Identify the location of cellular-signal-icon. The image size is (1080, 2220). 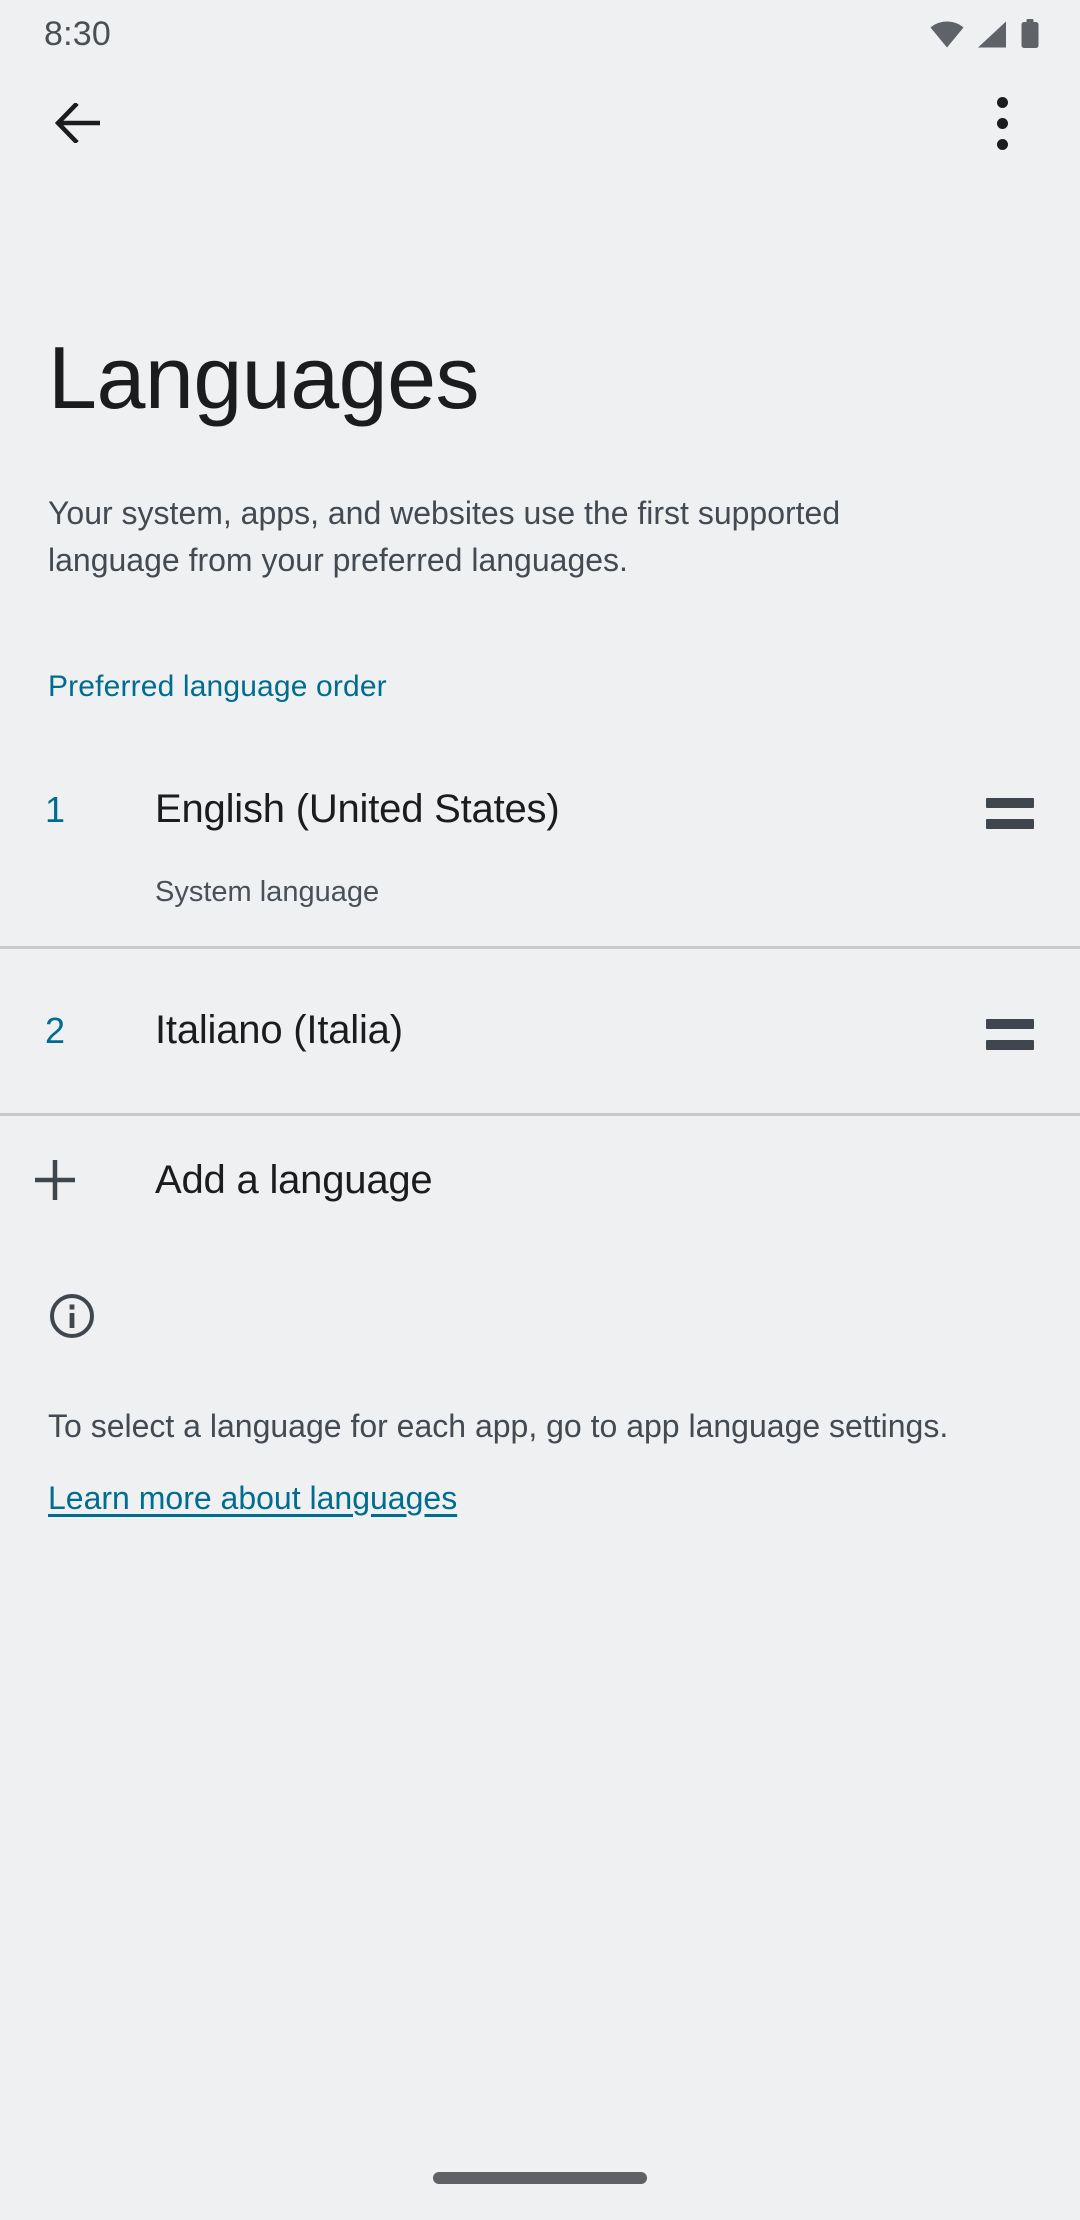
(992, 34).